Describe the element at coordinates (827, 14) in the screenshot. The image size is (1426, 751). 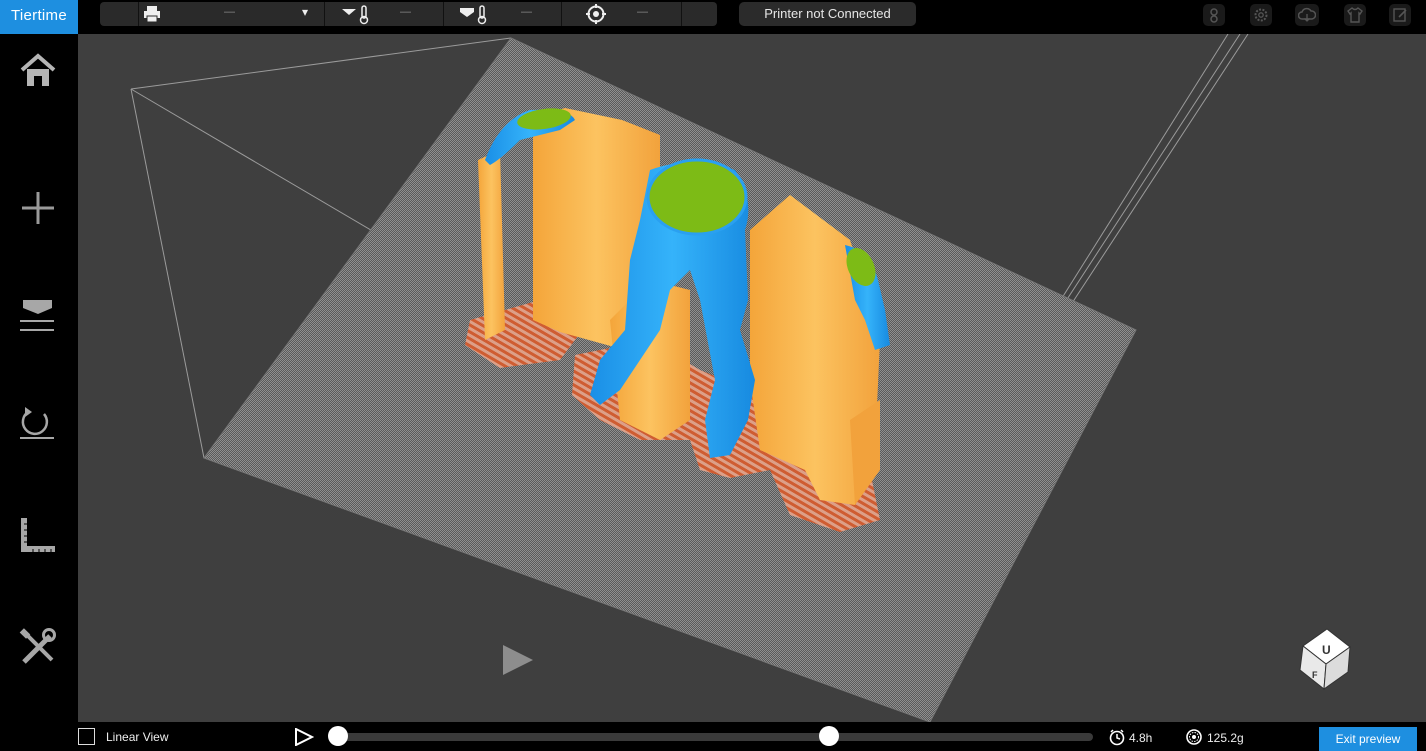
I see `printer-status-button: Printer not Connected` at that location.